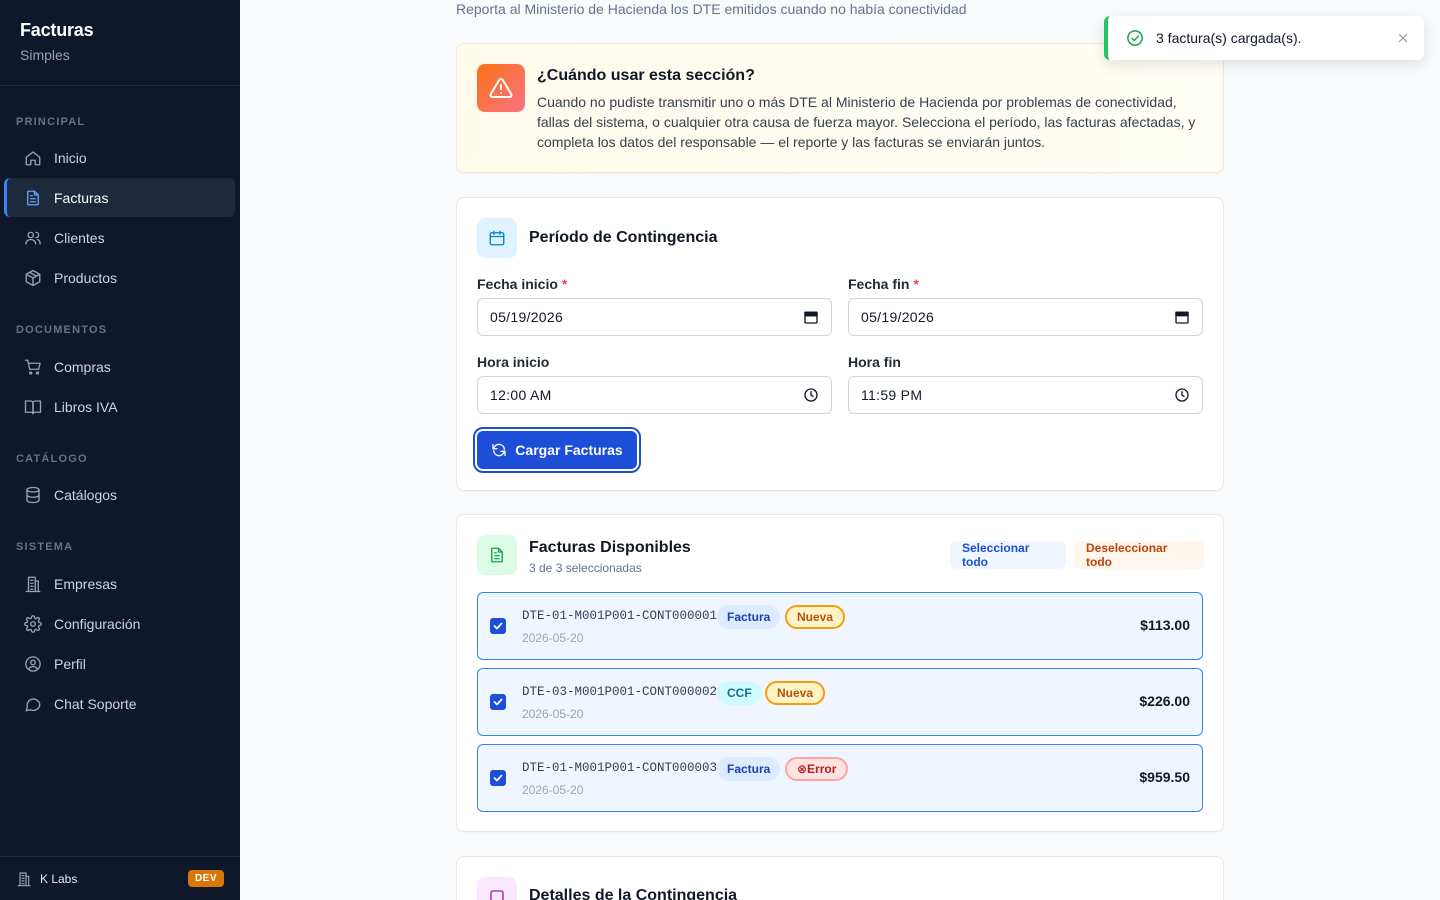 The width and height of the screenshot is (1440, 900). Describe the element at coordinates (119, 406) in the screenshot. I see `sidebar-item-libros-iva: Libros IVA` at that location.